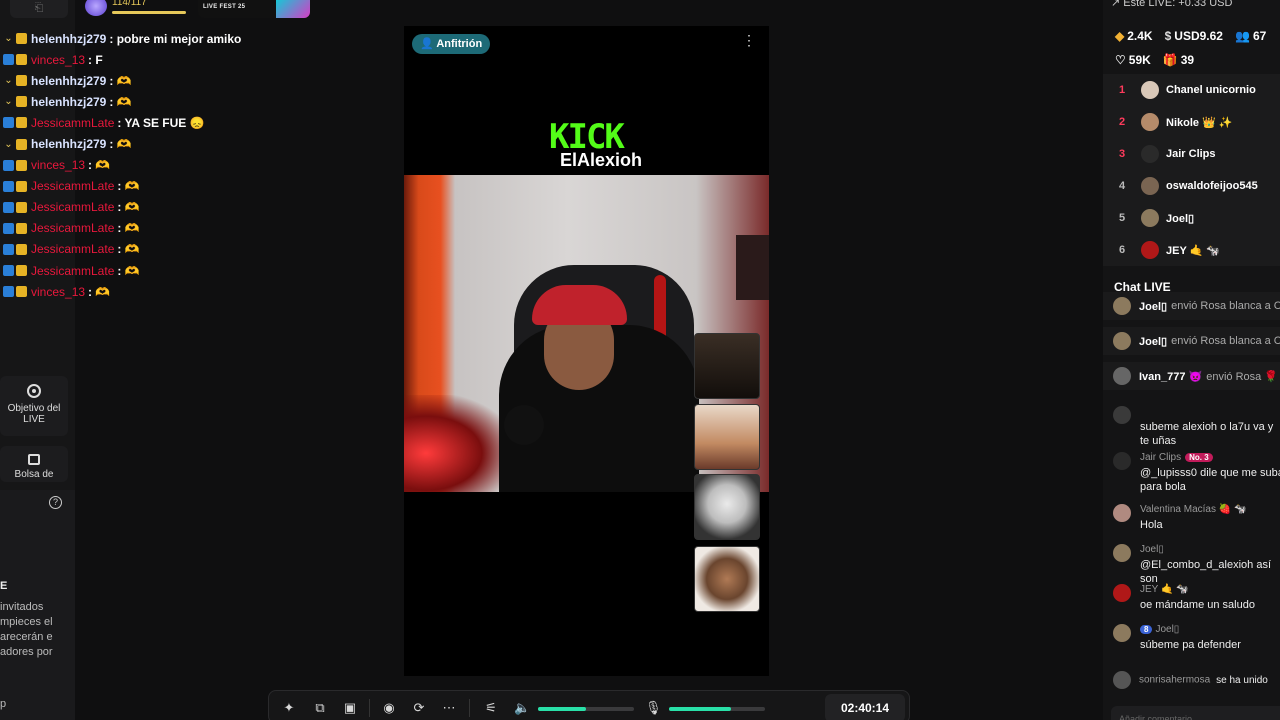 The height and width of the screenshot is (720, 1280). What do you see at coordinates (469, 708) in the screenshot?
I see `divider` at bounding box center [469, 708].